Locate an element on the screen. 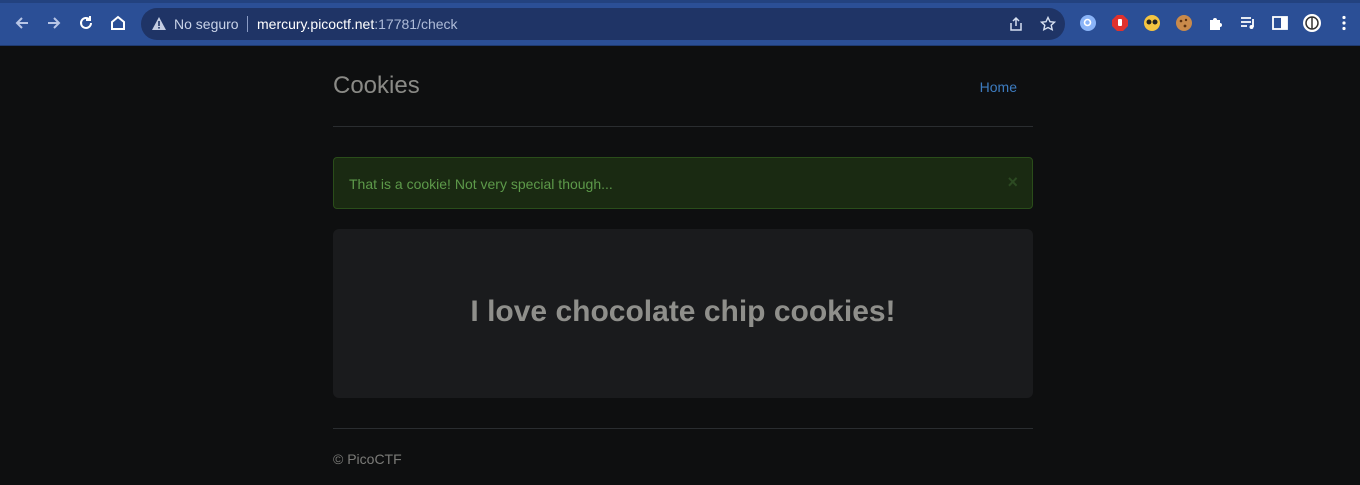 The height and width of the screenshot is (485, 1360). back-arrow-icon is located at coordinates (21, 23).